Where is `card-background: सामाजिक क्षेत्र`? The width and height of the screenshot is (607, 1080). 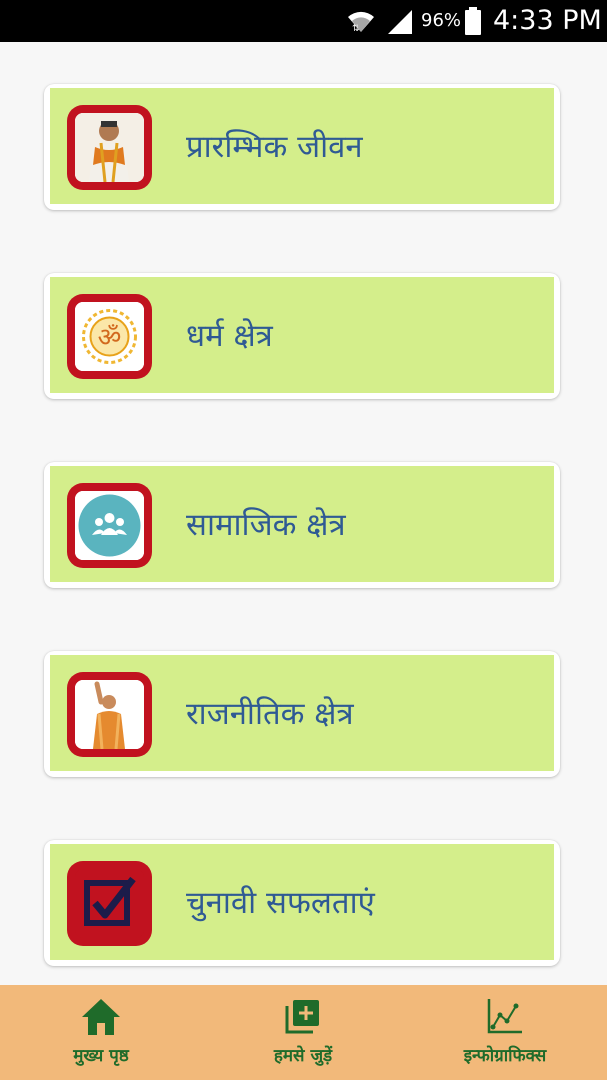 card-background: सामाजिक क्षेत्र is located at coordinates (302, 524).